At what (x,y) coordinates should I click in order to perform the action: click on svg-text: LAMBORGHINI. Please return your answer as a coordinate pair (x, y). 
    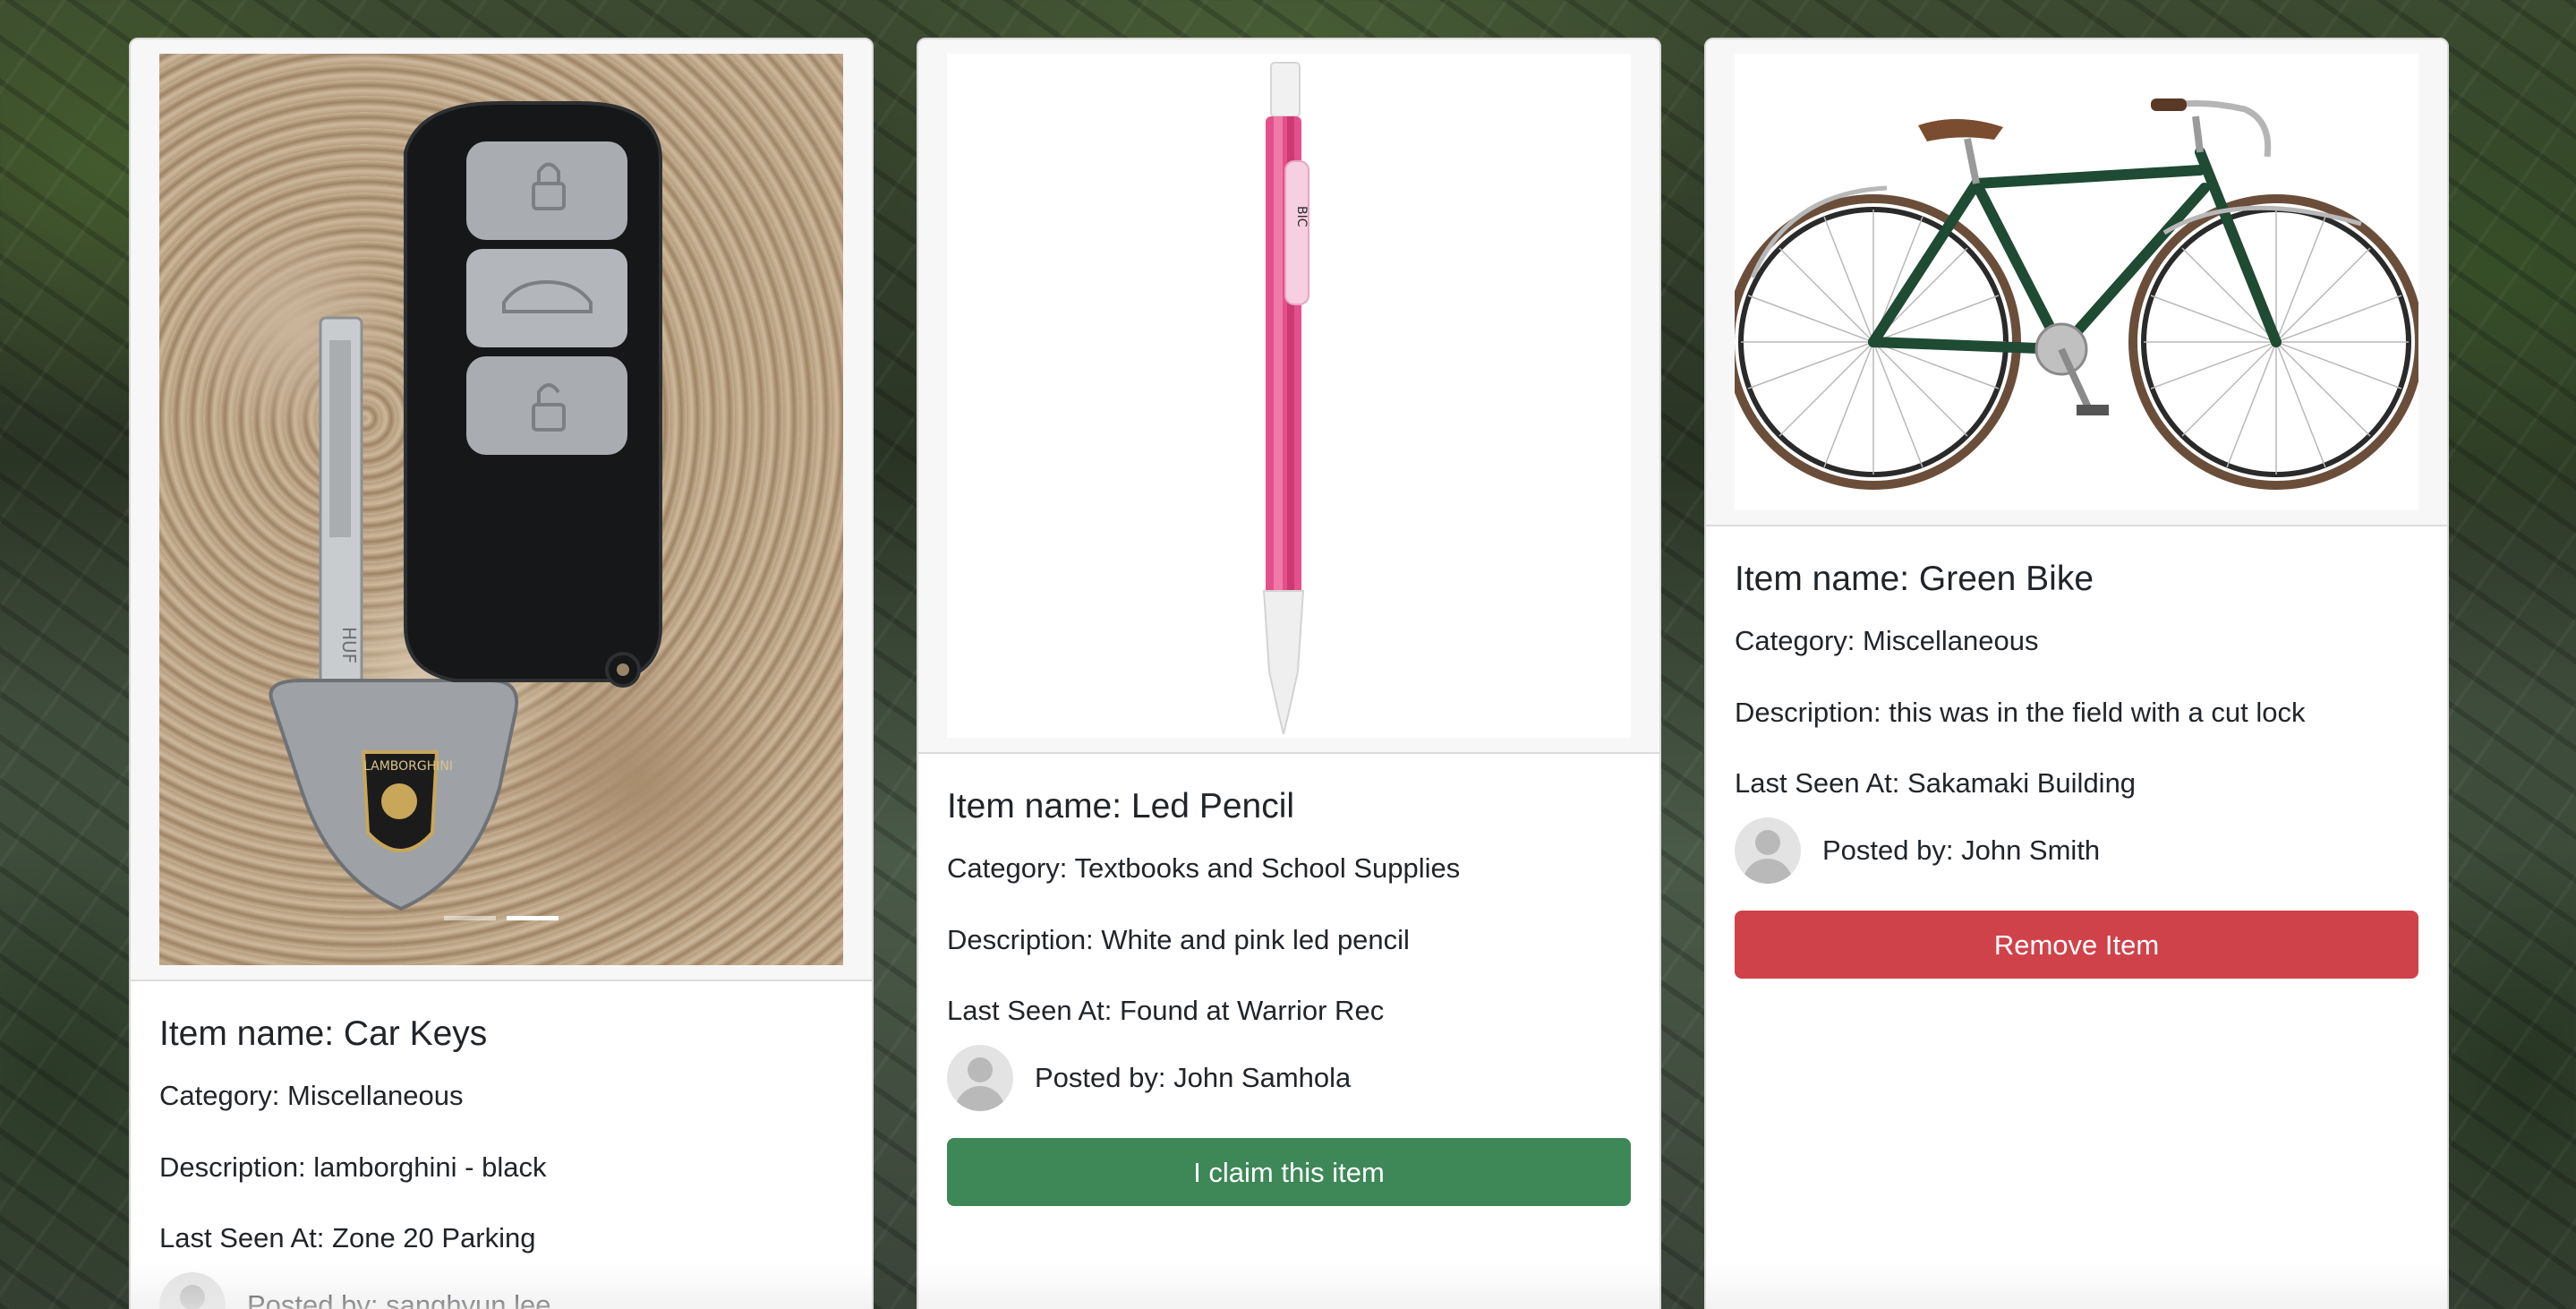
    Looking at the image, I should click on (408, 766).